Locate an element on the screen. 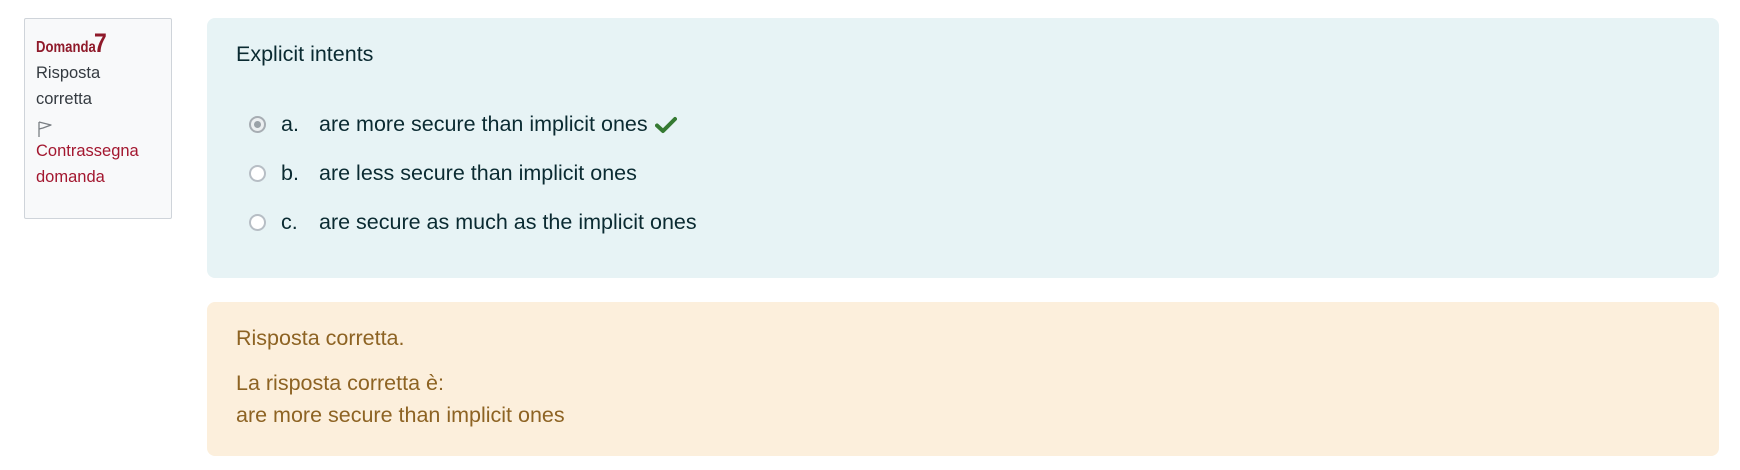  question-number-value: 7 is located at coordinates (100, 43).